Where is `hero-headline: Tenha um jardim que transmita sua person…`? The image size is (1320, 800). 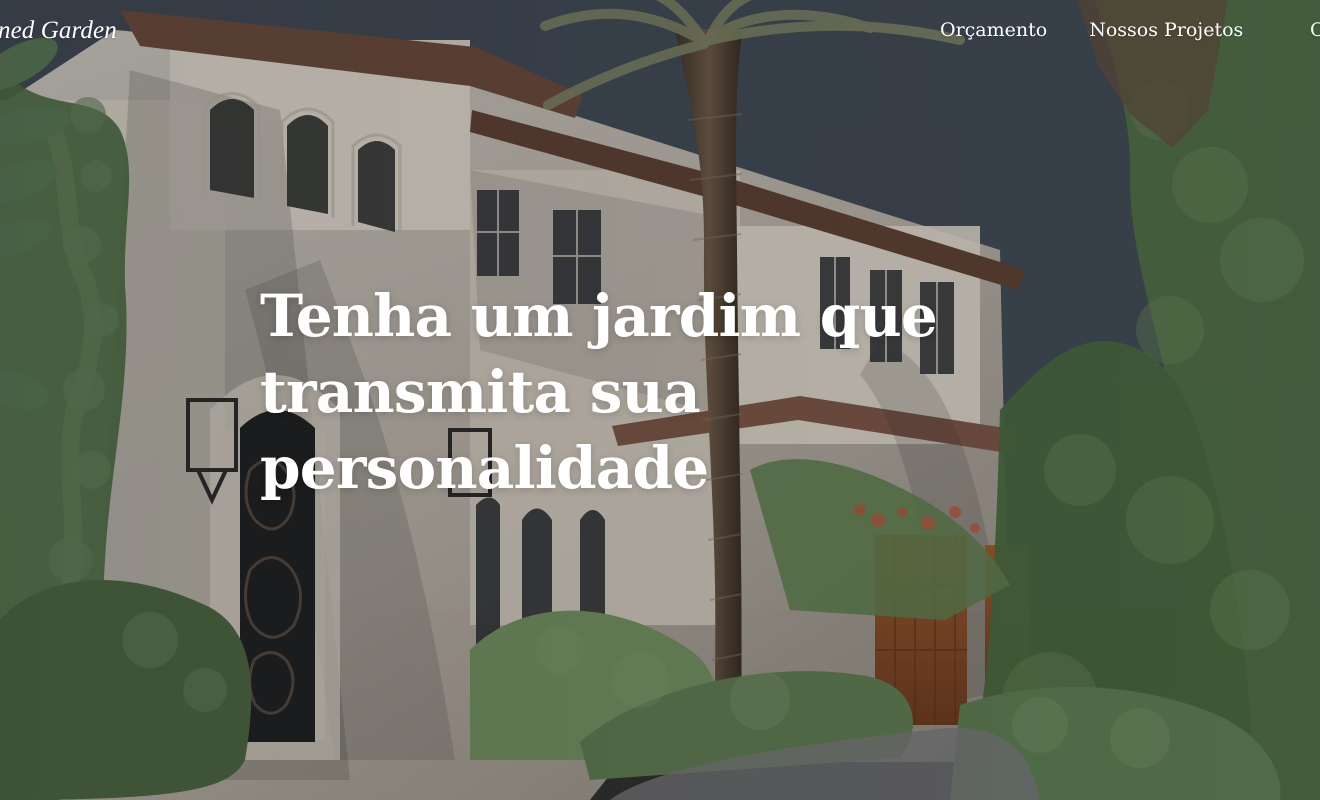
hero-headline: Tenha um jardim que transmita sua person… is located at coordinates (599, 392).